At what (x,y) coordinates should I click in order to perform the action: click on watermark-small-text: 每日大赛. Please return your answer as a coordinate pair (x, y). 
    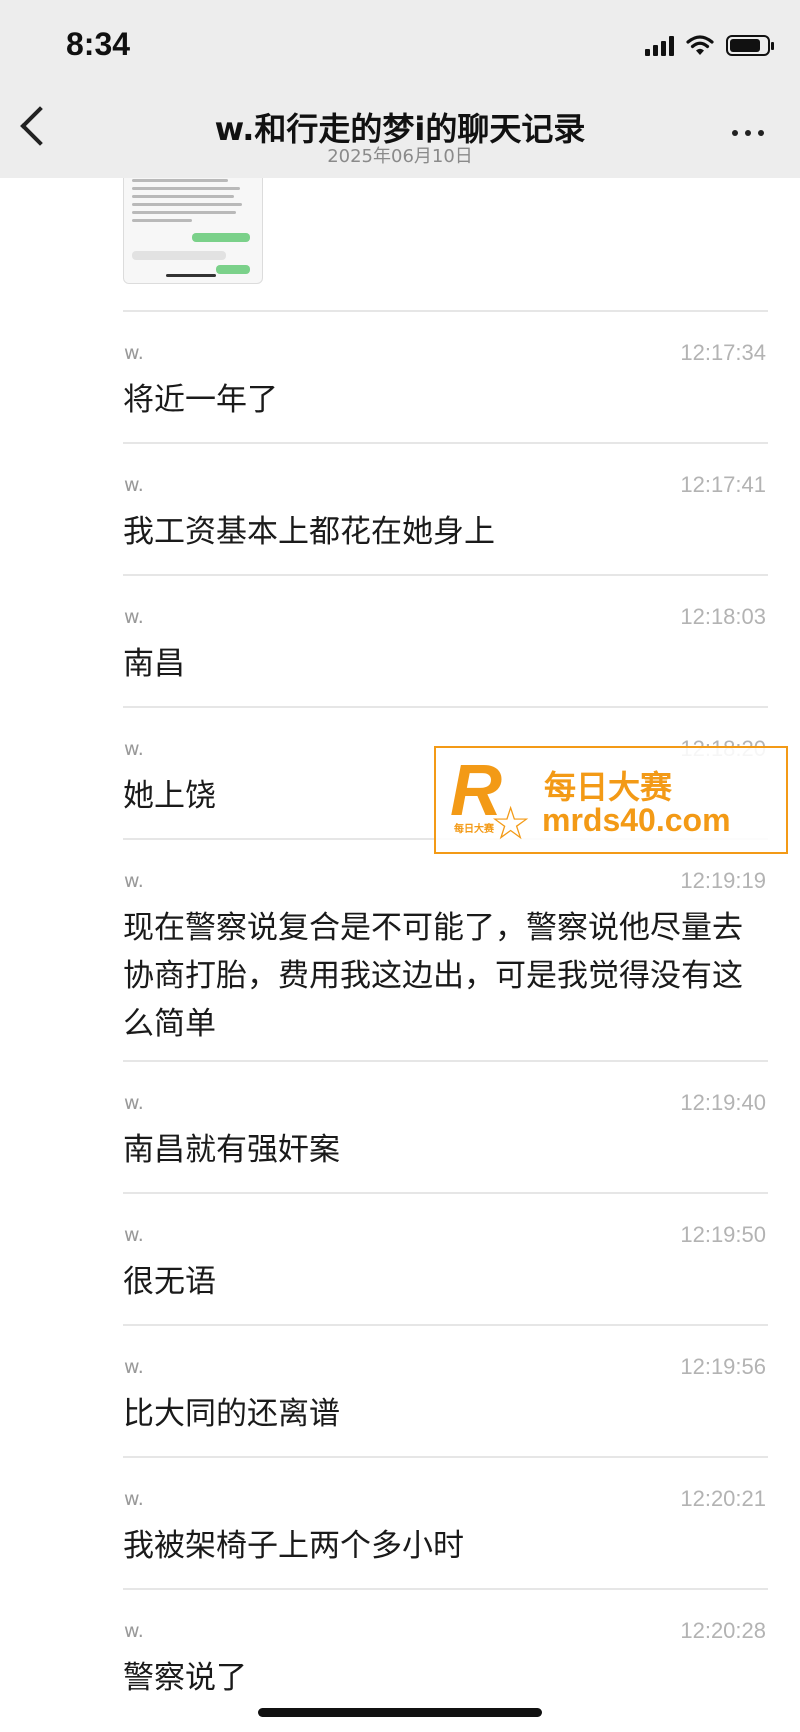
    Looking at the image, I should click on (474, 829).